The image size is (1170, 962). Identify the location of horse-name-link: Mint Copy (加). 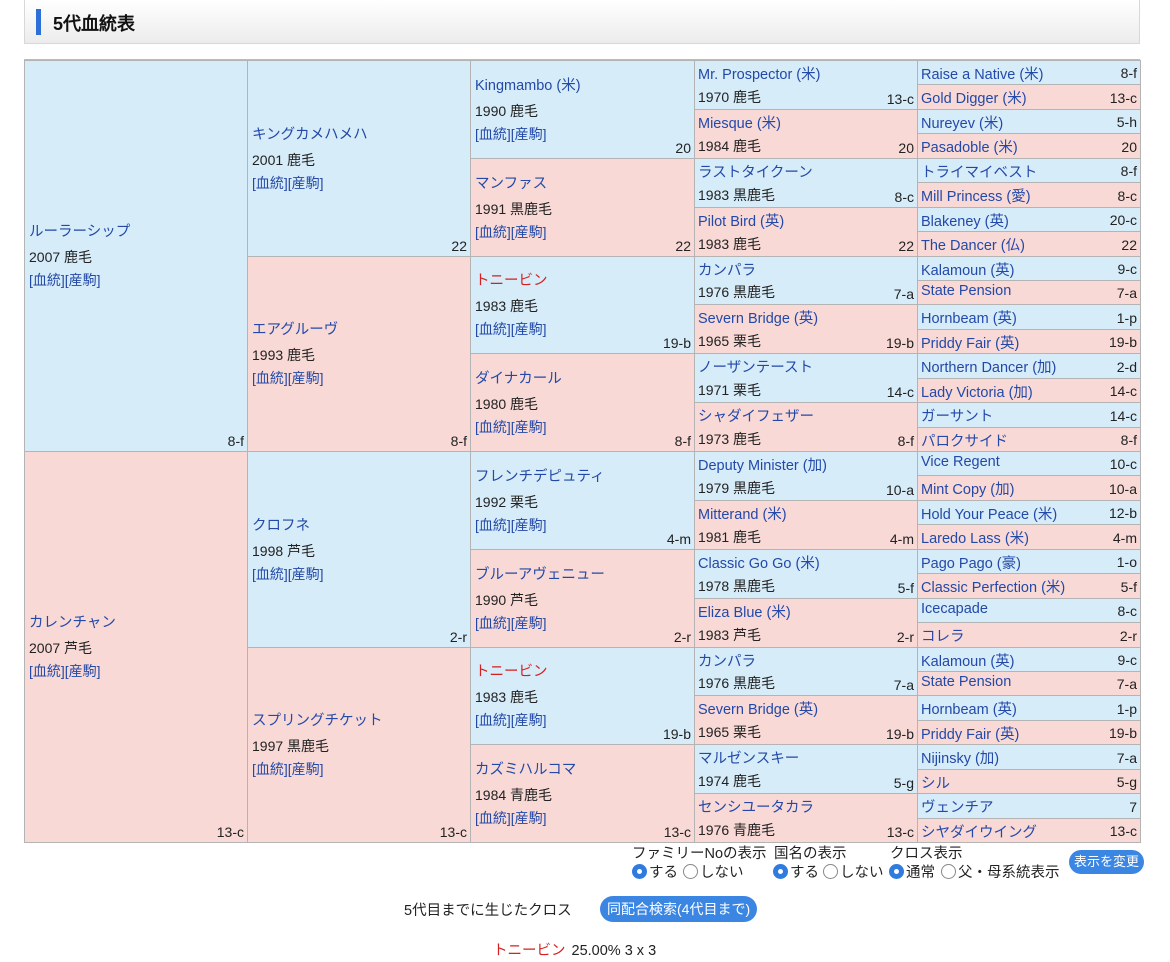
(967, 488).